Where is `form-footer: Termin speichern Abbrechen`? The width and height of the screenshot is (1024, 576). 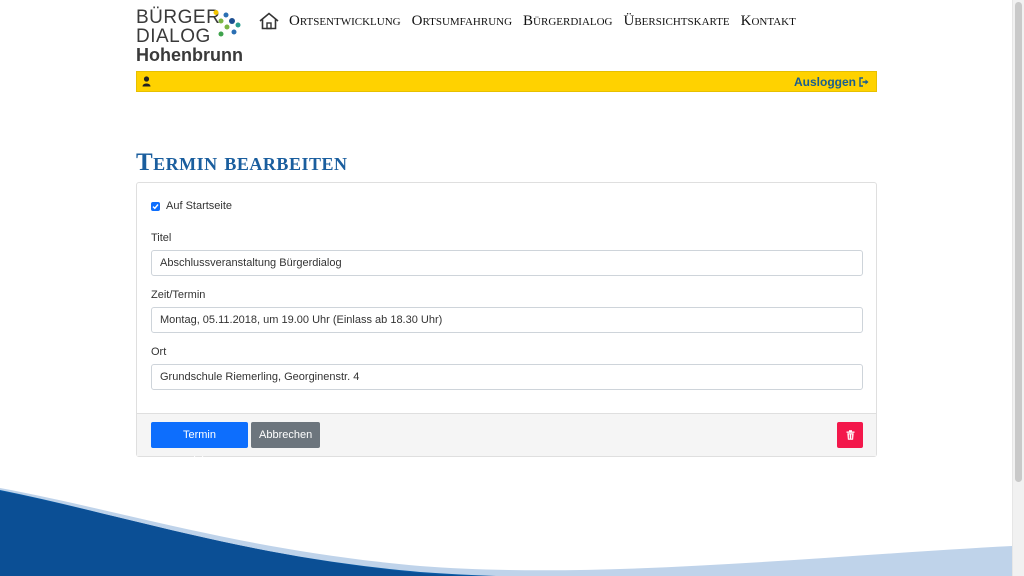 form-footer: Termin speichern Abbrechen is located at coordinates (506, 440).